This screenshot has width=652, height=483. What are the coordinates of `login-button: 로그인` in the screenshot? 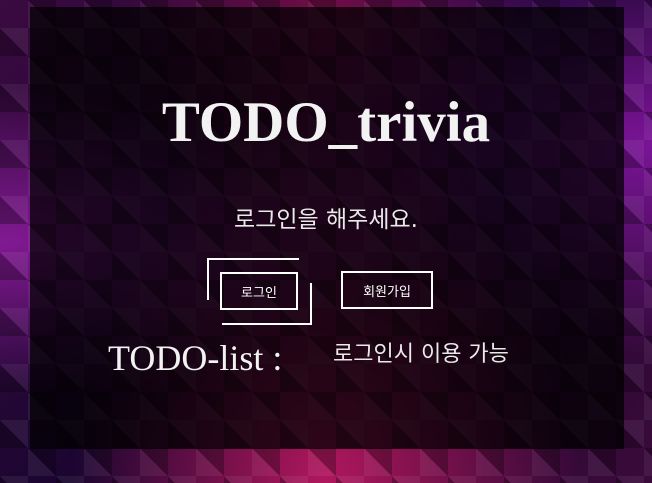 It's located at (259, 291).